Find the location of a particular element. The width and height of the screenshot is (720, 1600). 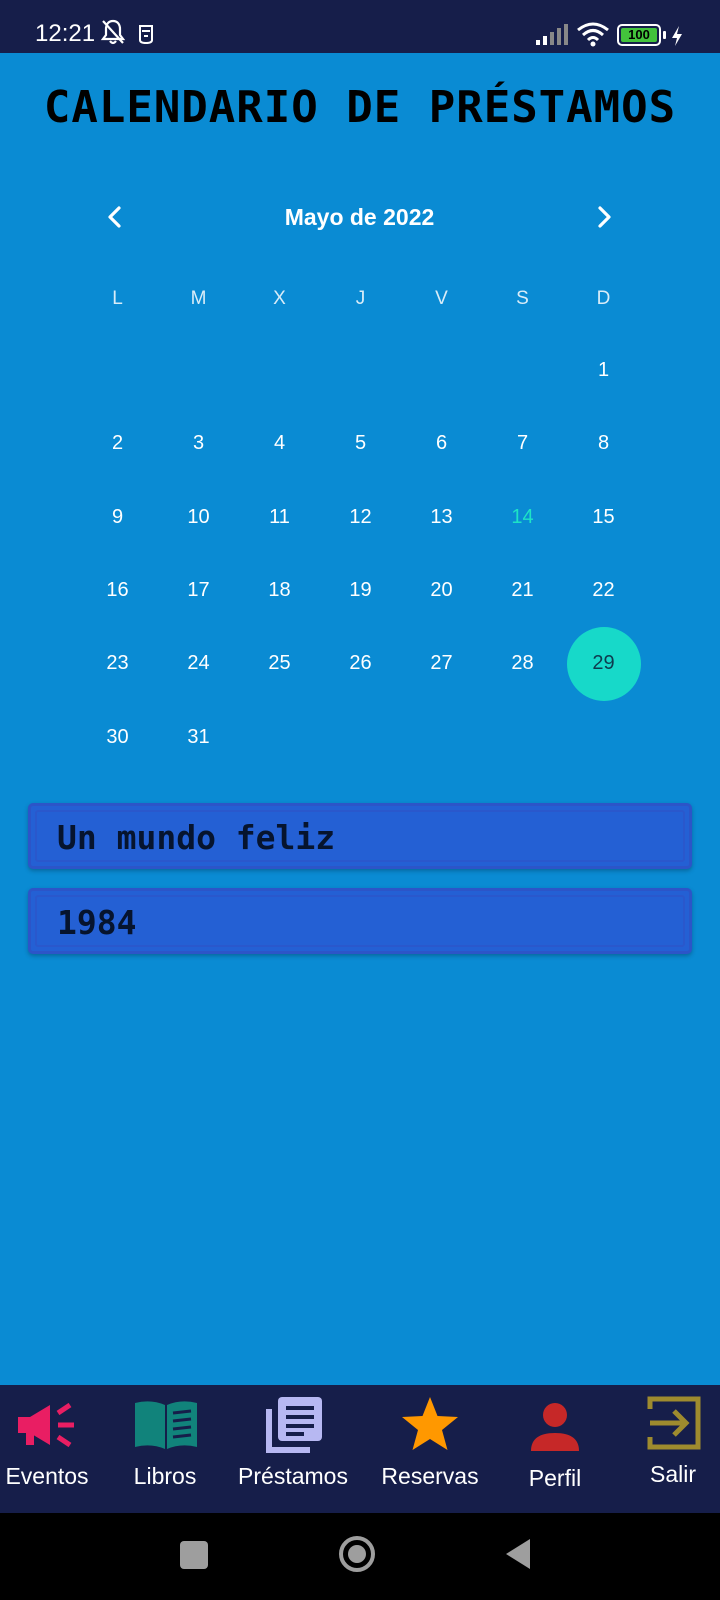

calendar-day-number: 16 is located at coordinates (117, 590).